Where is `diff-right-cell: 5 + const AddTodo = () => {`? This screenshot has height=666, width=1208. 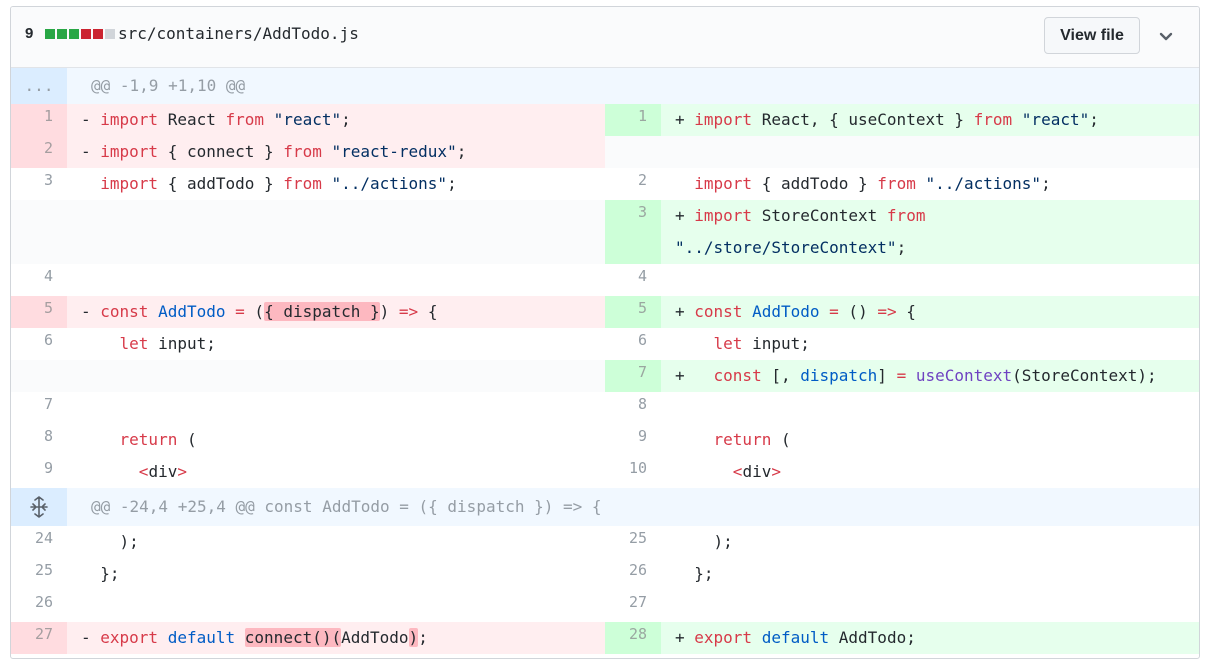
diff-right-cell: 5 + const AddTodo = () => { is located at coordinates (902, 312).